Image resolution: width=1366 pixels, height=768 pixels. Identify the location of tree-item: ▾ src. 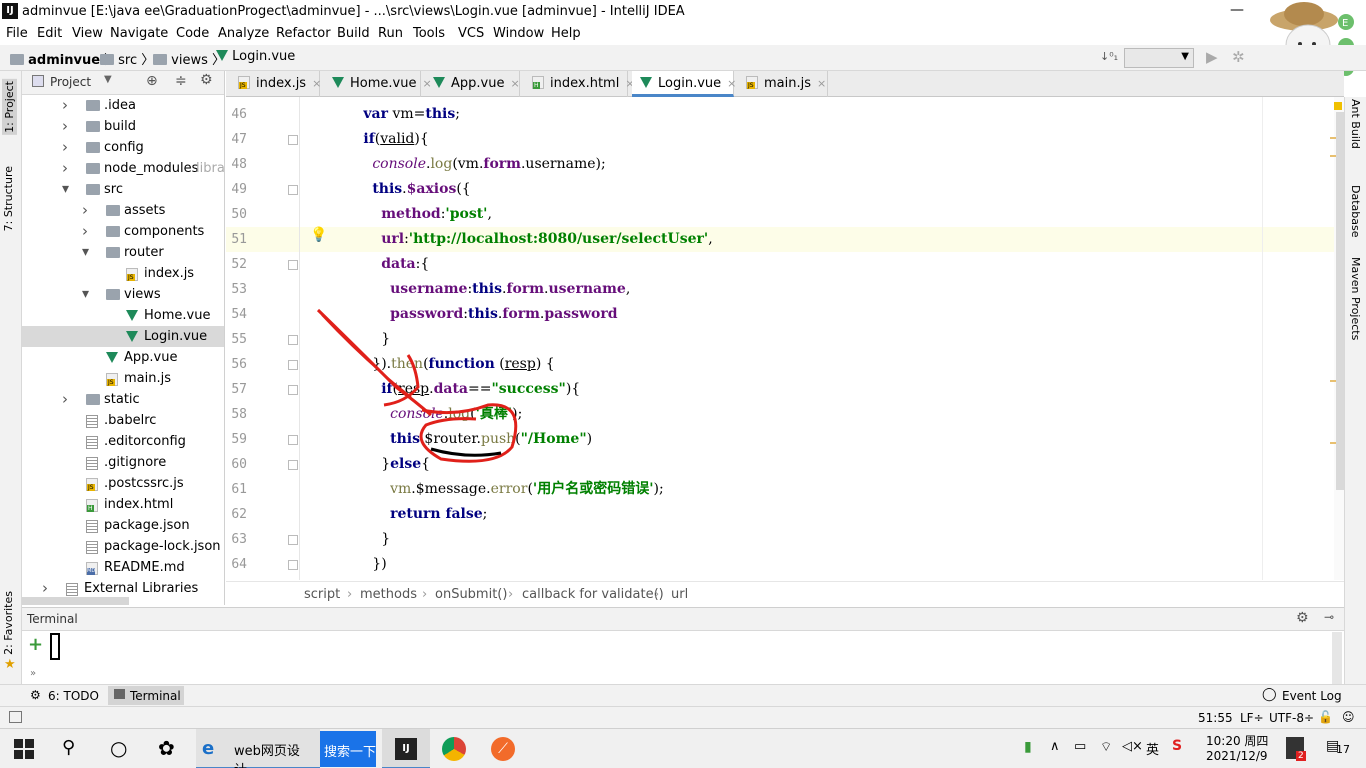
(123, 189).